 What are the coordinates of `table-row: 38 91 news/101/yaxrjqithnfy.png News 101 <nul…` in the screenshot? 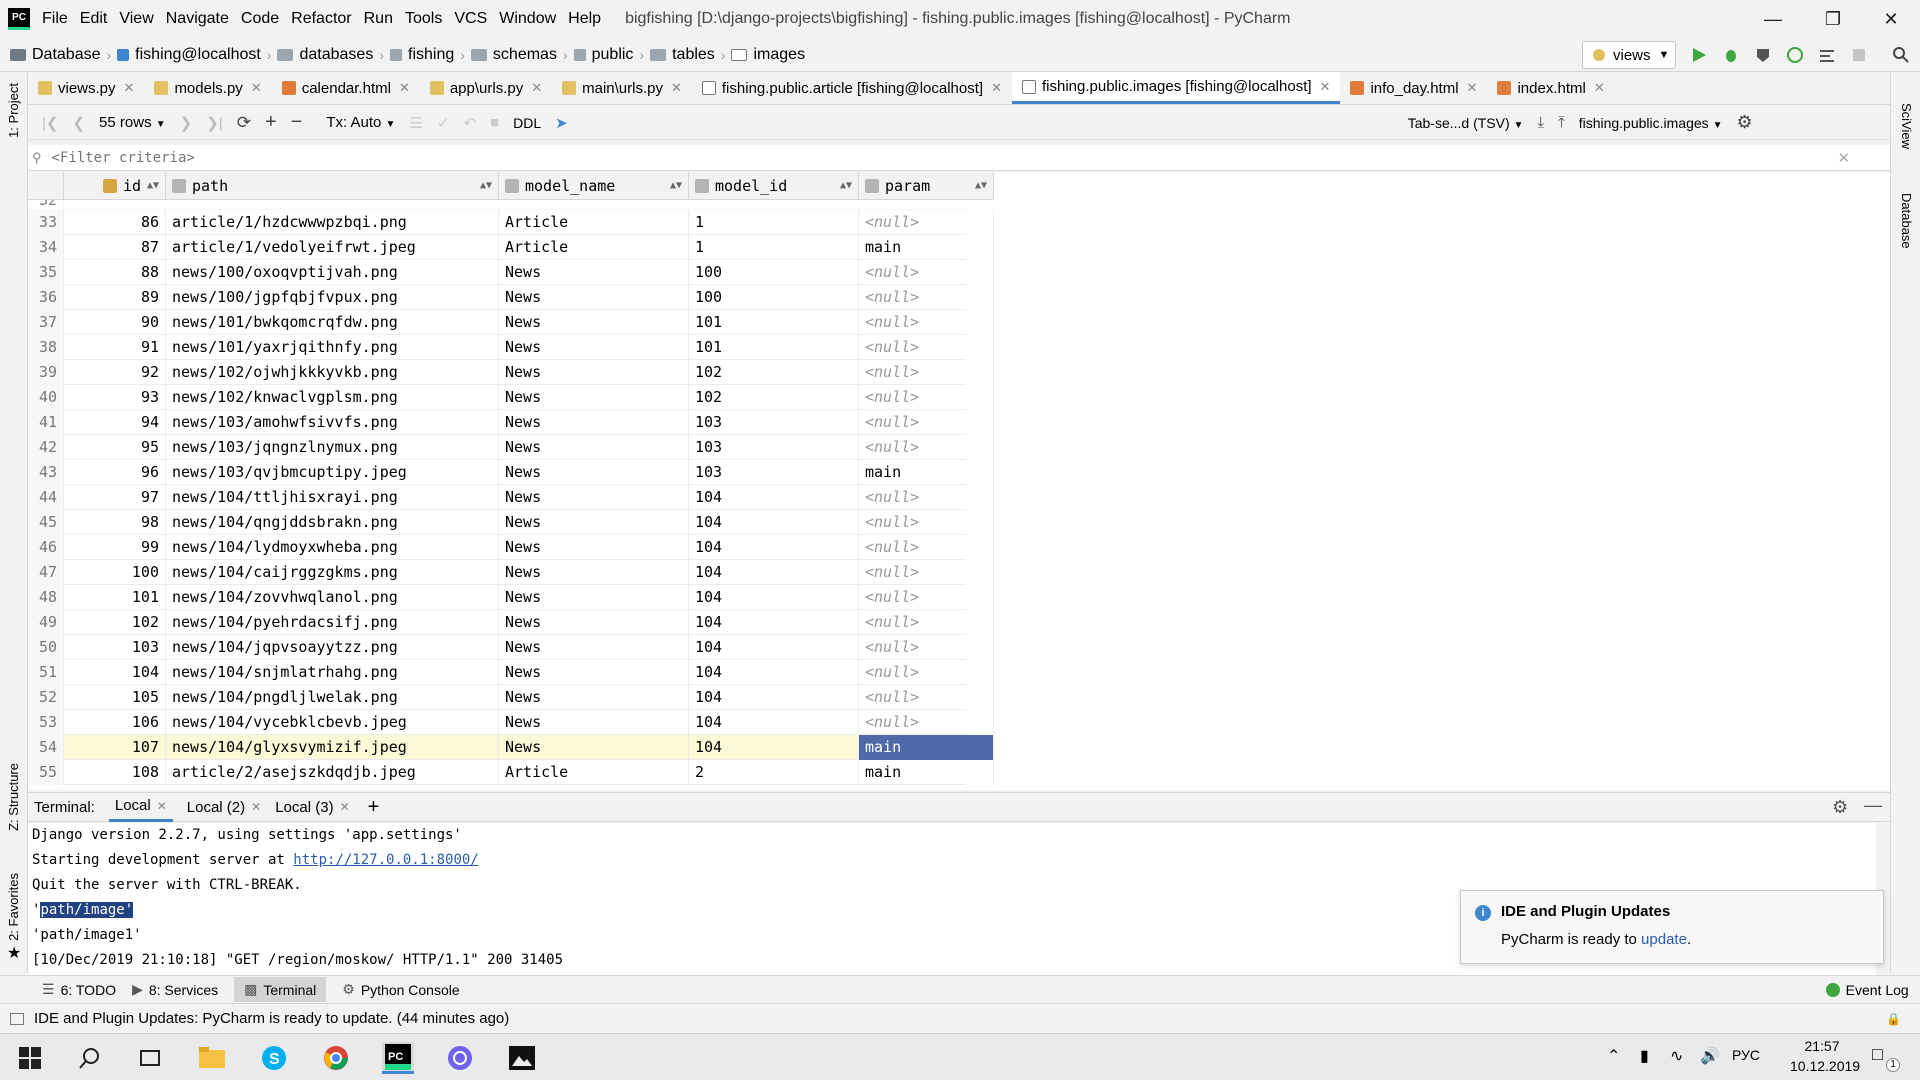 It's located at (511, 347).